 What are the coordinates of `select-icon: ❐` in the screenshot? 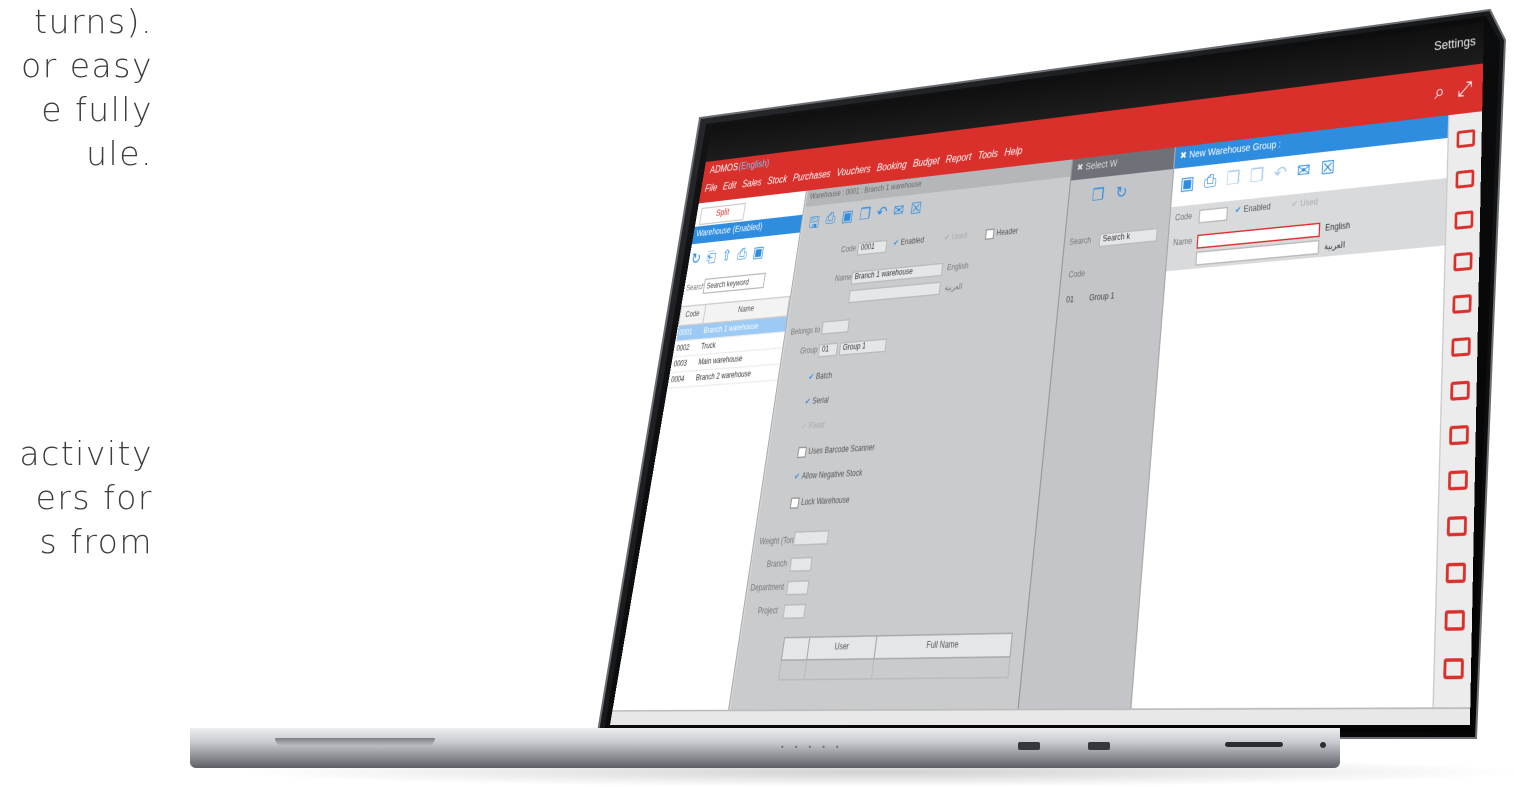 It's located at (1098, 195).